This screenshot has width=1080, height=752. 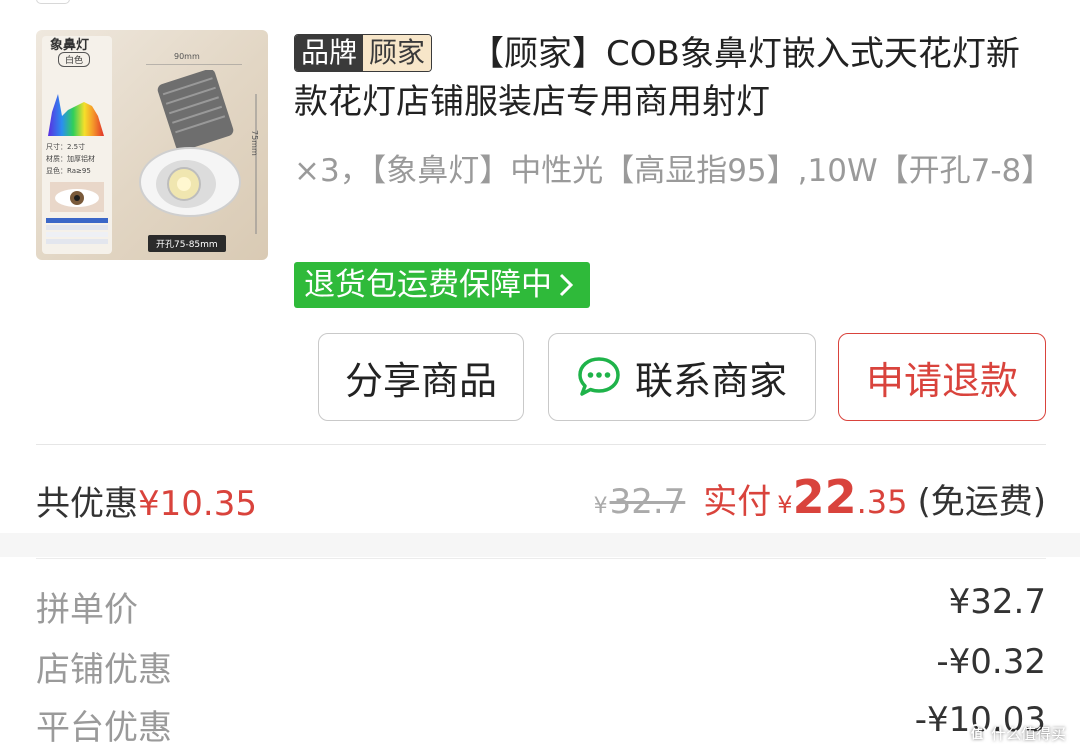 I want to click on thumbnail-spec-line: 材质：加厚铝材, so click(x=70, y=159).